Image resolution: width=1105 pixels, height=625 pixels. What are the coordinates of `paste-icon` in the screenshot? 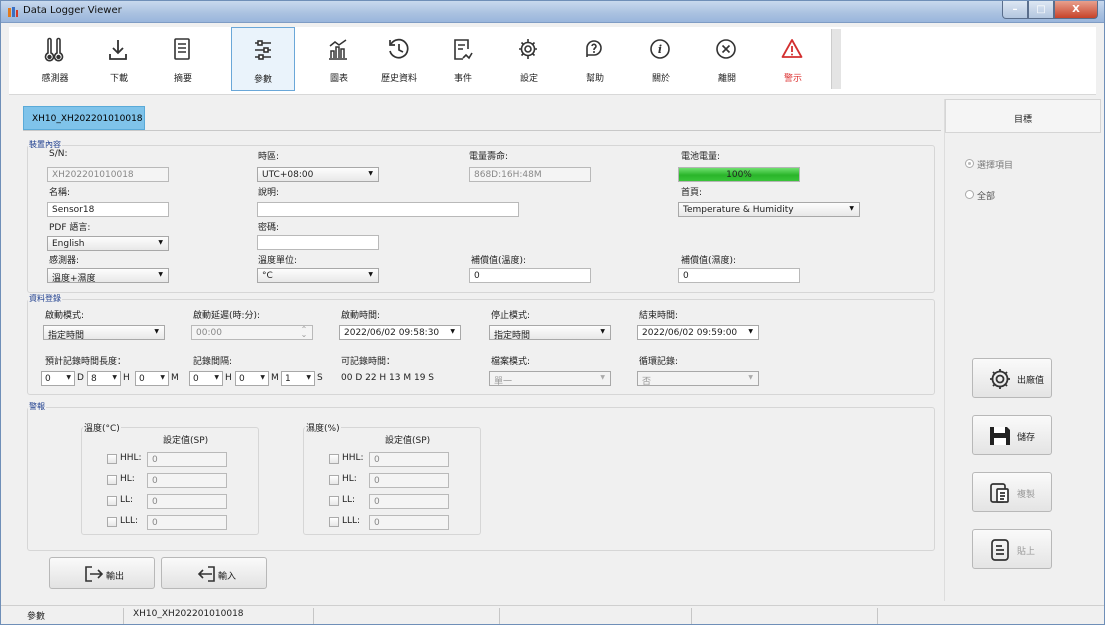 It's located at (1000, 550).